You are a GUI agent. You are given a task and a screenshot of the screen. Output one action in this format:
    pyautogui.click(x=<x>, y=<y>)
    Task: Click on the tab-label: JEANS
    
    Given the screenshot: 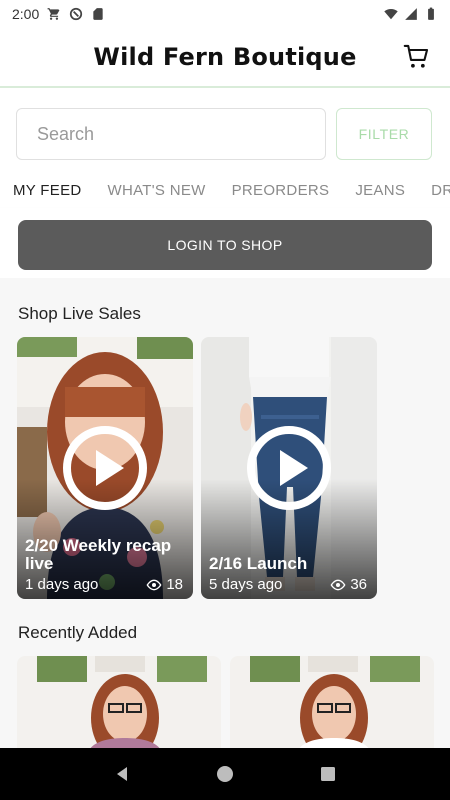 What is the action you would take?
    pyautogui.click(x=380, y=190)
    